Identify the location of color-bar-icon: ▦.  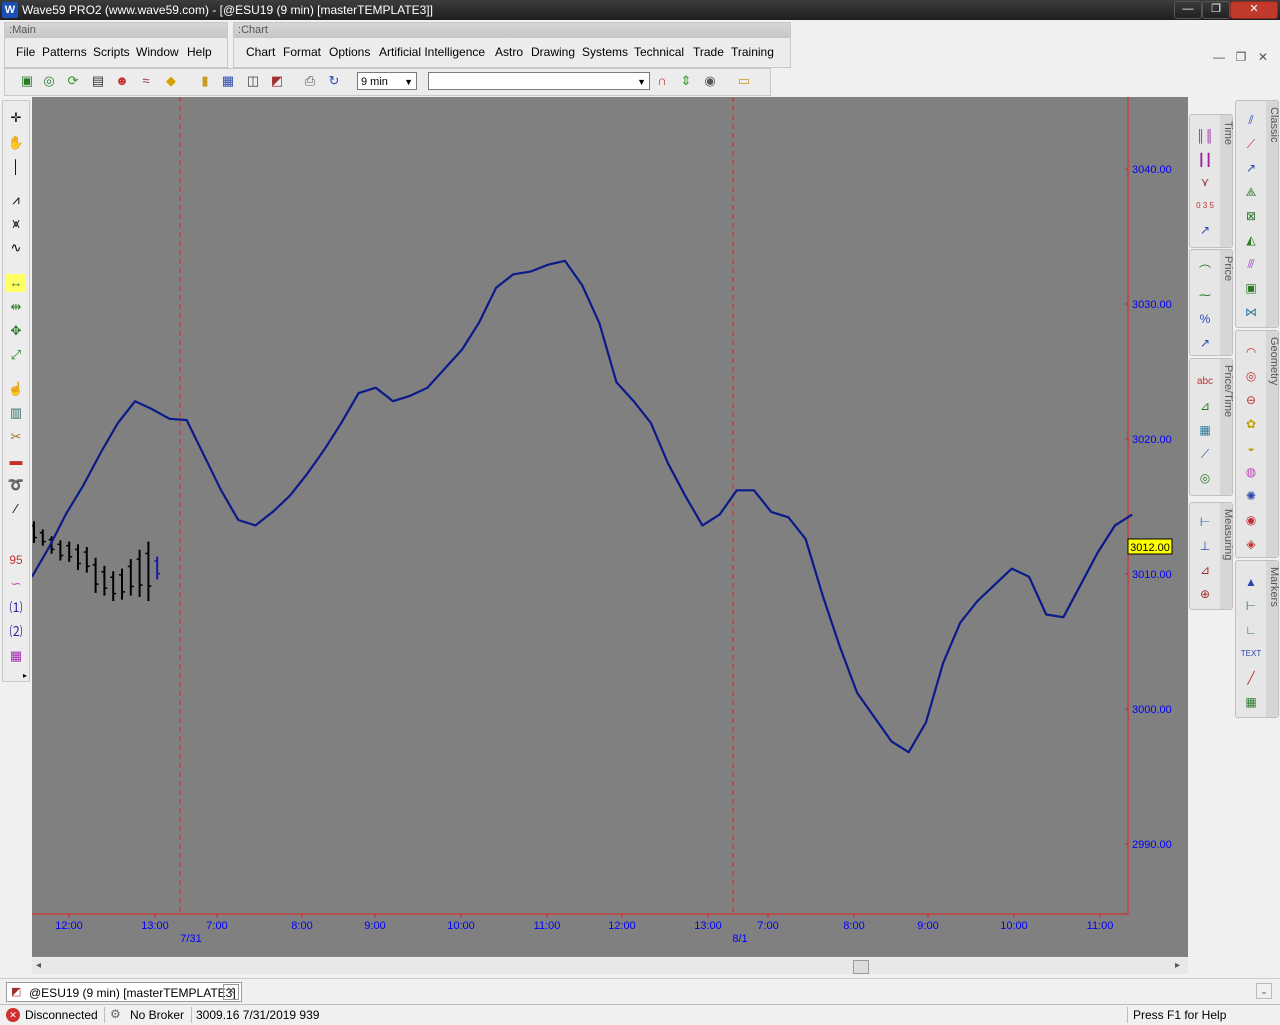
(16, 656).